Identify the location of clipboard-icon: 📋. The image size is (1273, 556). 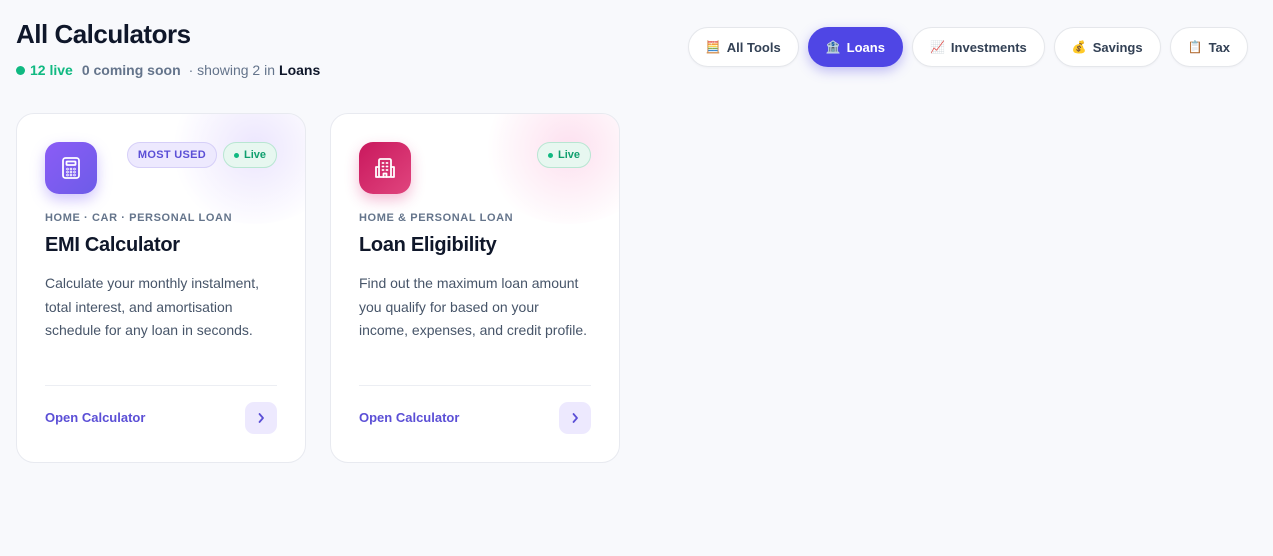
(1195, 47).